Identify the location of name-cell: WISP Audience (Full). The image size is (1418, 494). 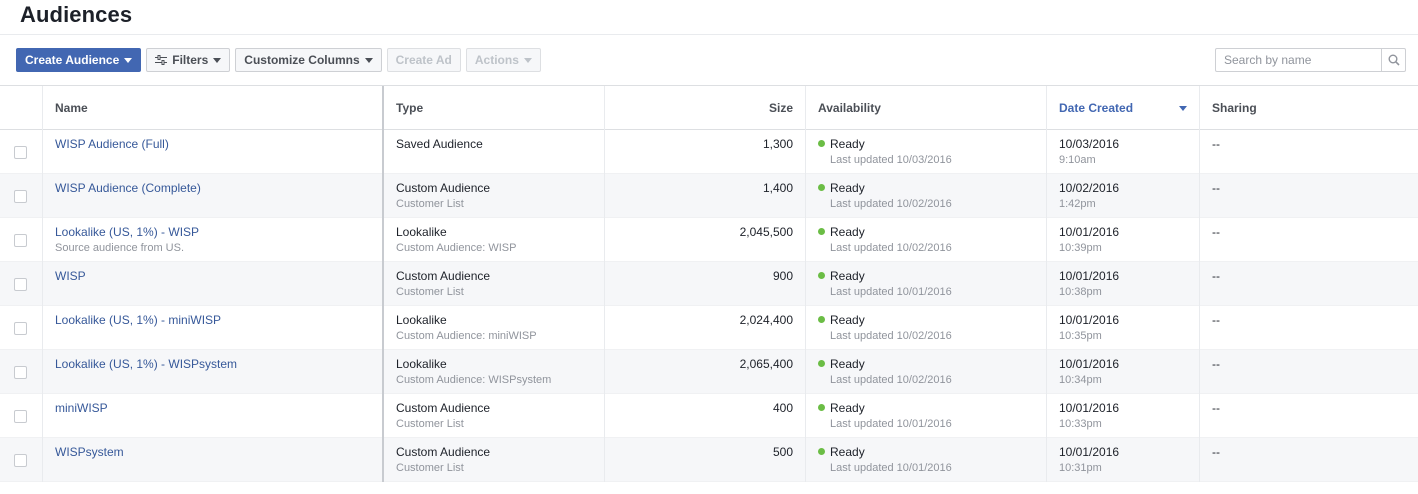
(213, 152).